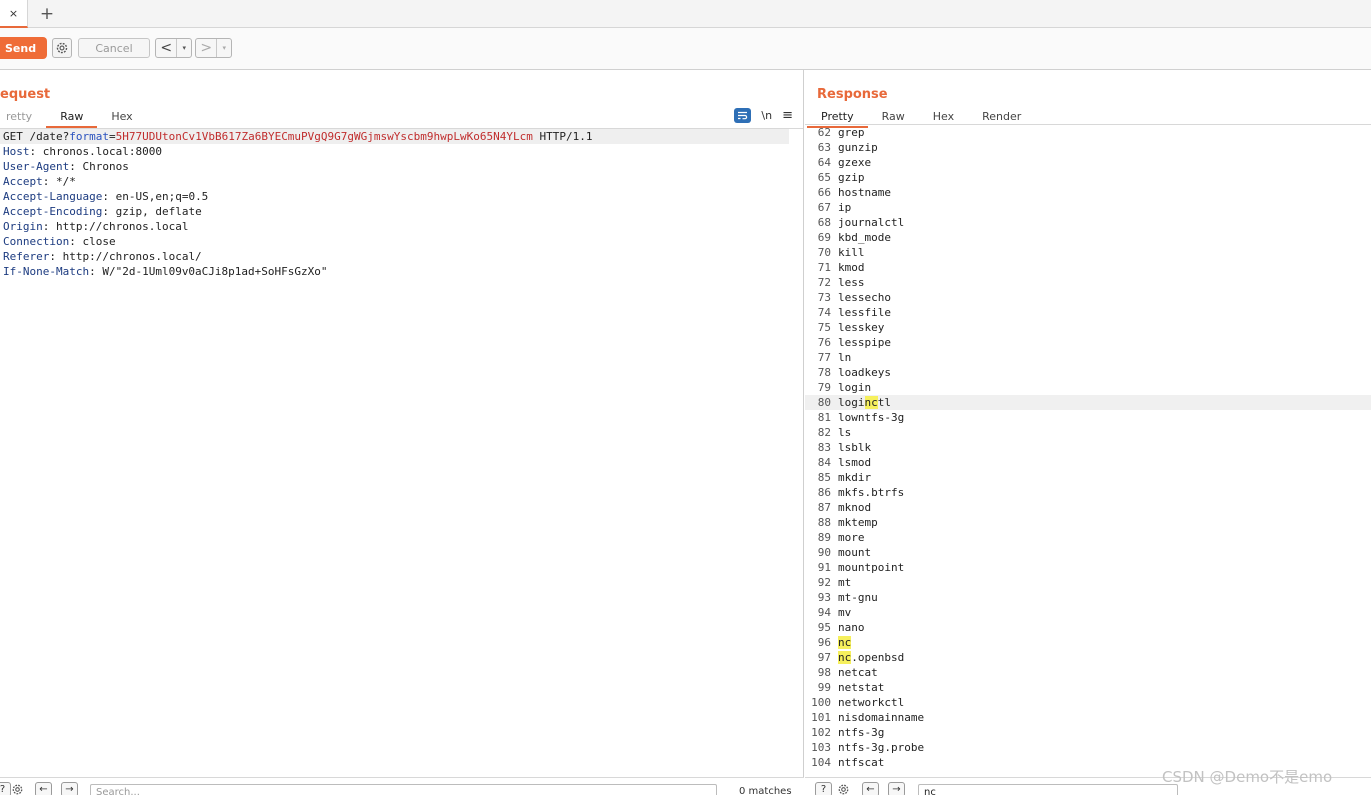 The height and width of the screenshot is (795, 1371). What do you see at coordinates (851, 252) in the screenshot?
I see `line-text: kill` at bounding box center [851, 252].